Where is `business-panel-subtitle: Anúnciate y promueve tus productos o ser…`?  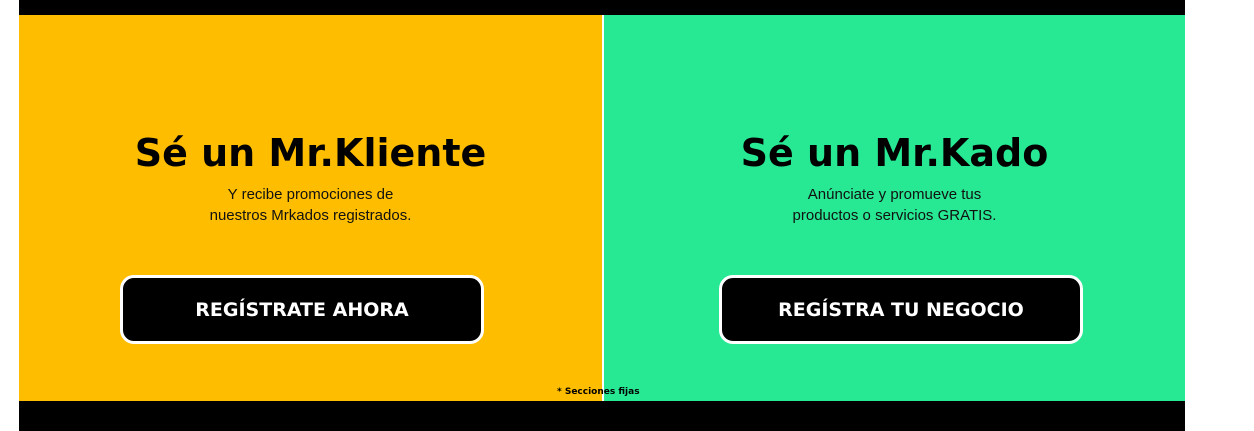 business-panel-subtitle: Anúnciate y promueve tus productos o ser… is located at coordinates (894, 205).